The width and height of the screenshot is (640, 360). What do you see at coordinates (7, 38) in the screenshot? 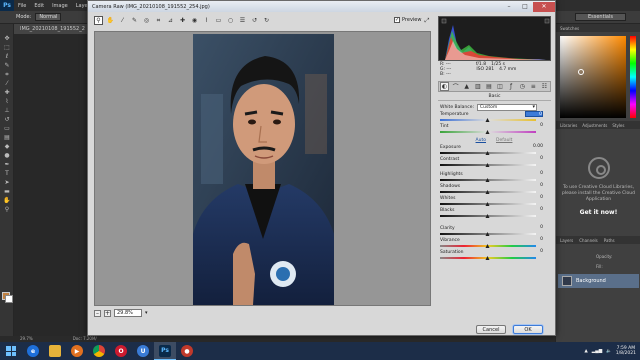
I see `move-tool-icon: ✥` at bounding box center [7, 38].